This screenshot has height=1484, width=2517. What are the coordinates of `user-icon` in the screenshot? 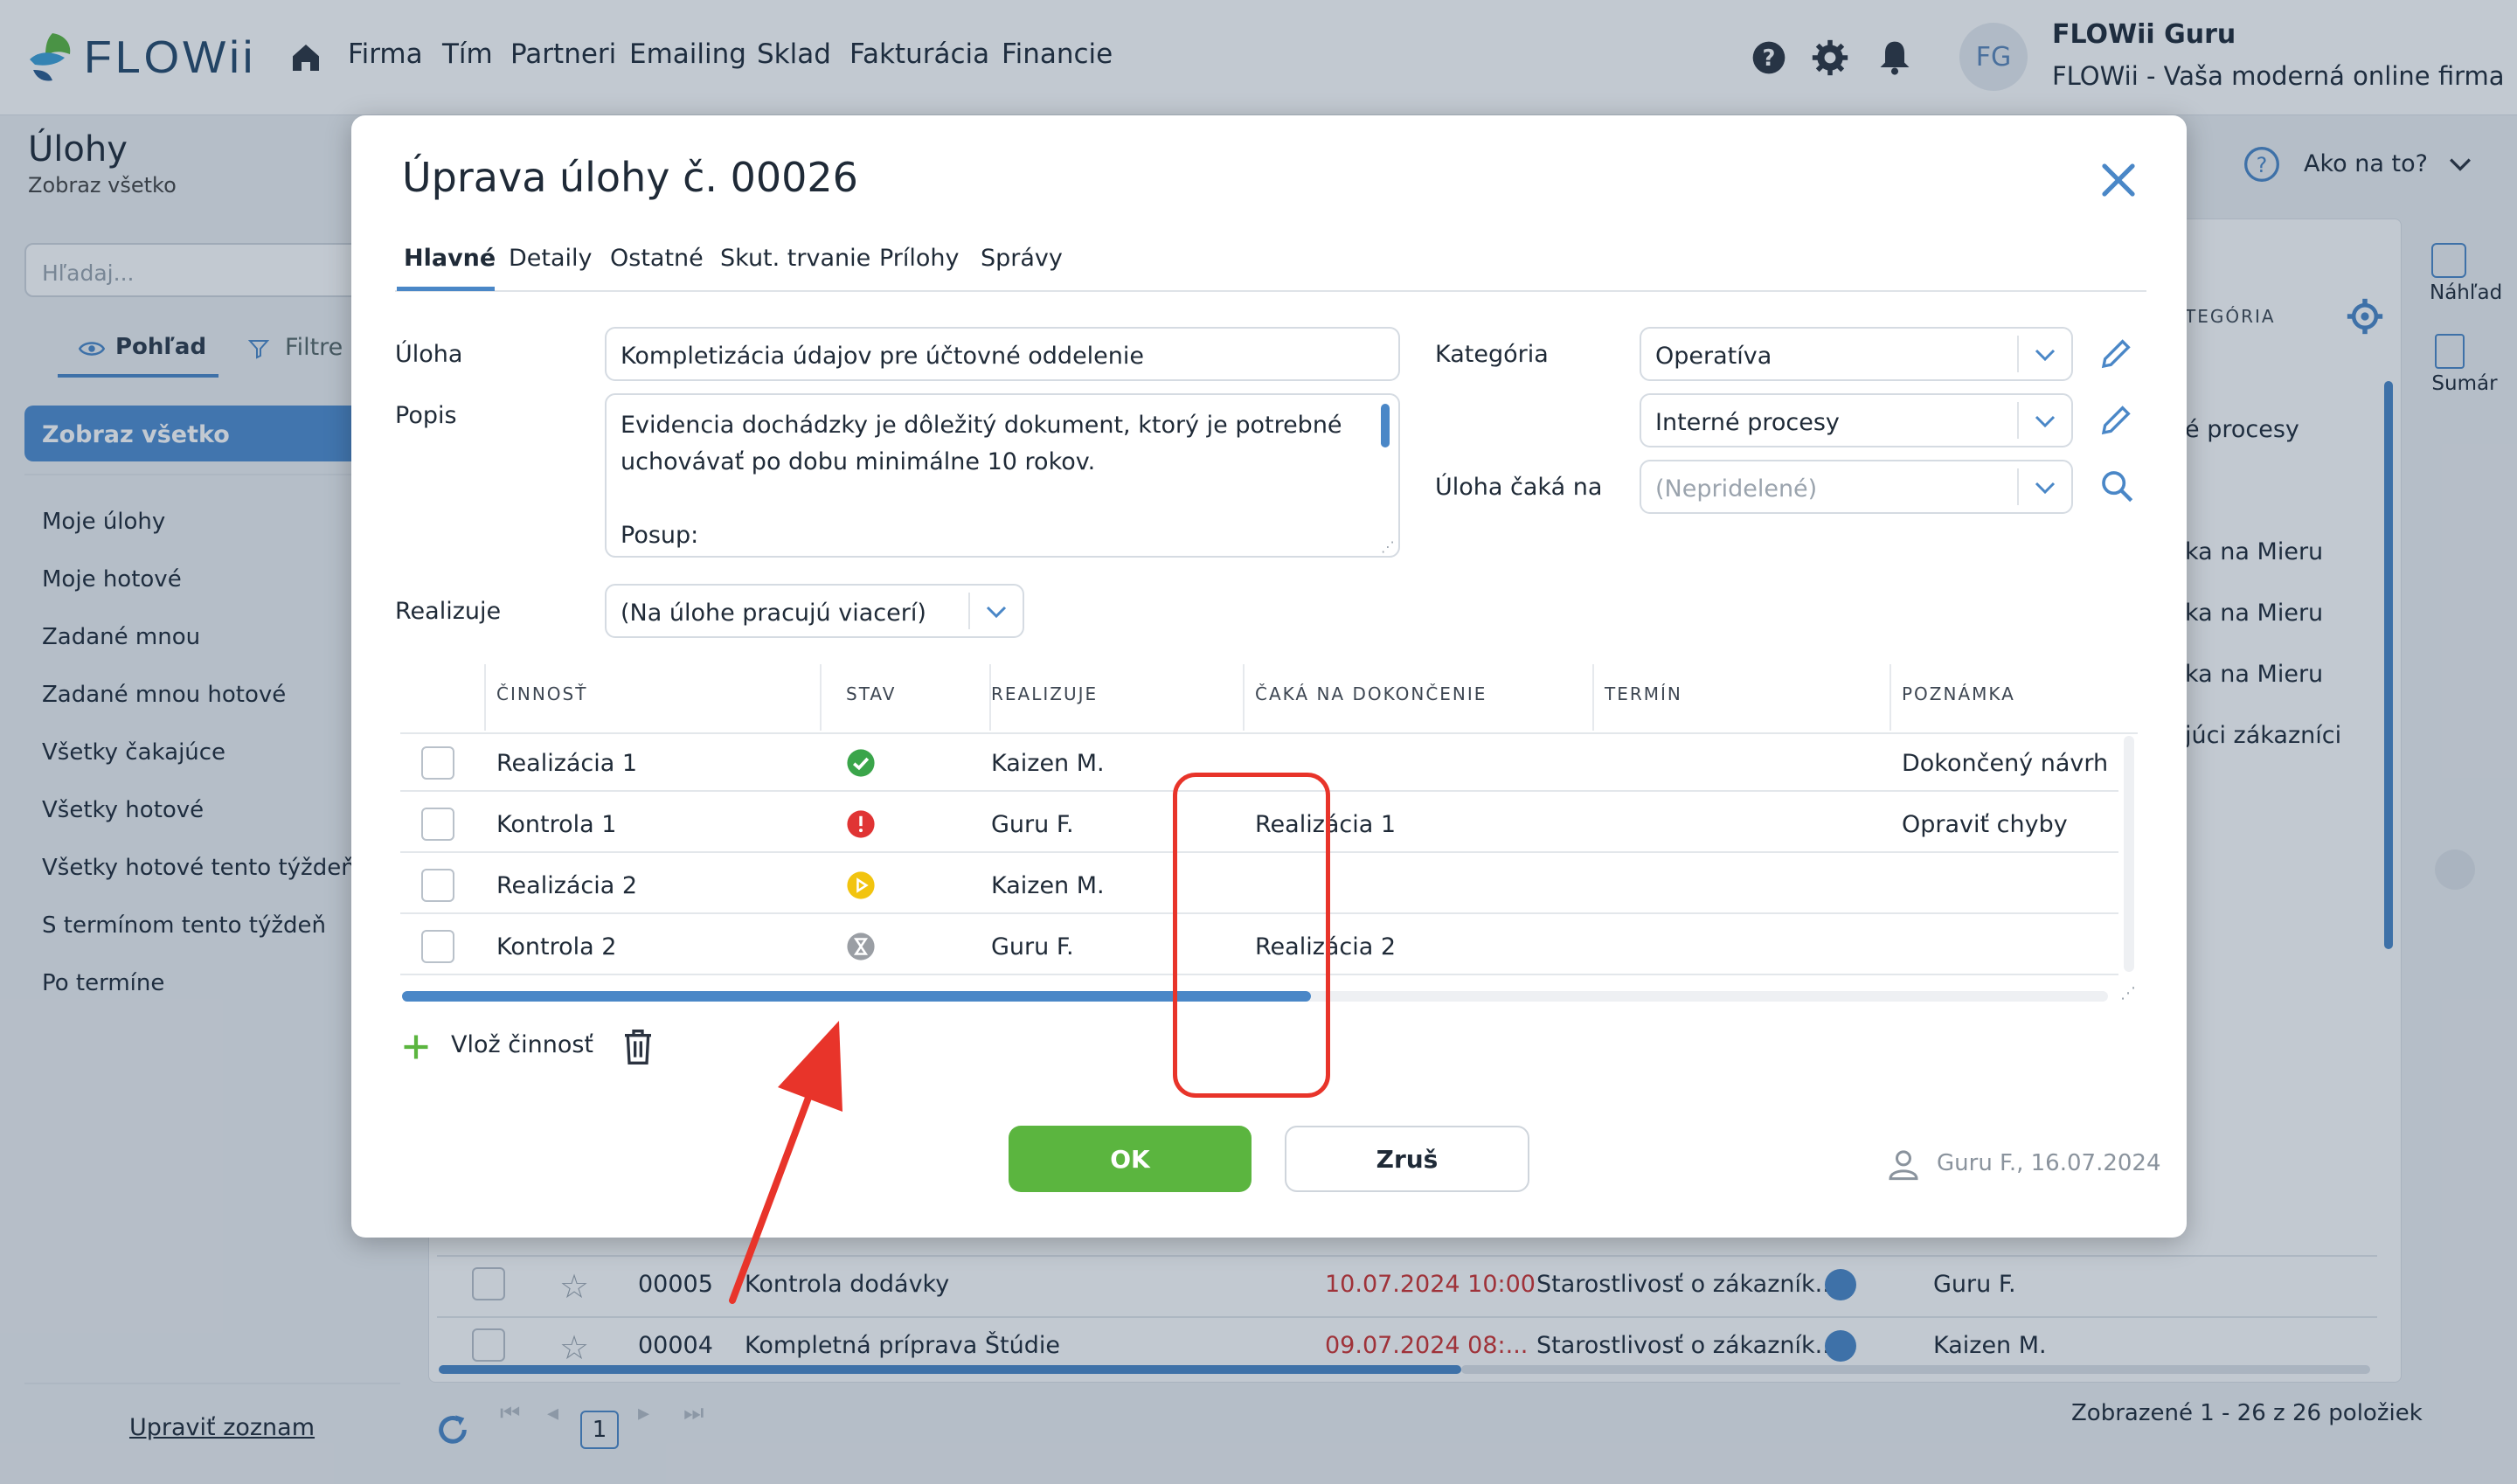 It's located at (1903, 1165).